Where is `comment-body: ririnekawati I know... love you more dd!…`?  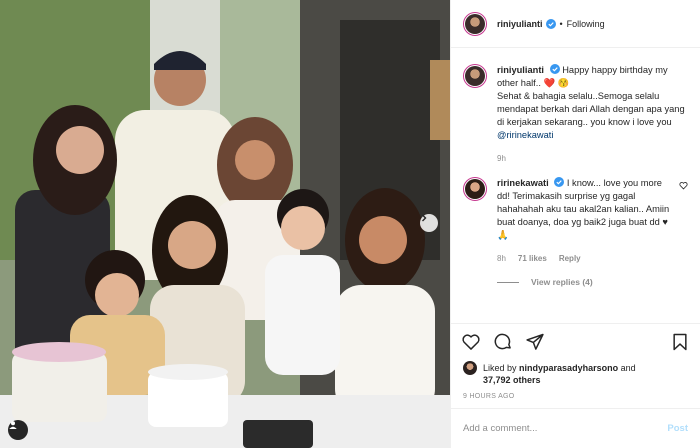
comment-body: ririnekawati I know... love you more dd!… is located at coordinates (584, 221).